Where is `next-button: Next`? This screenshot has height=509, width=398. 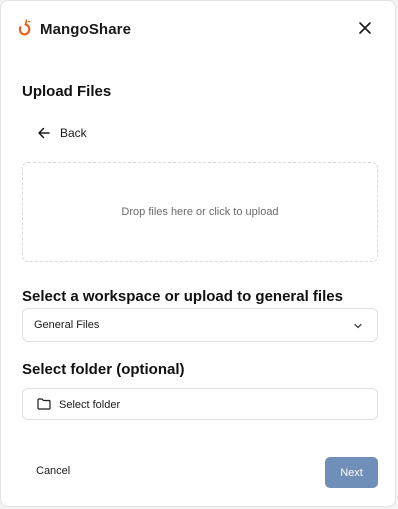 next-button: Next is located at coordinates (351, 472).